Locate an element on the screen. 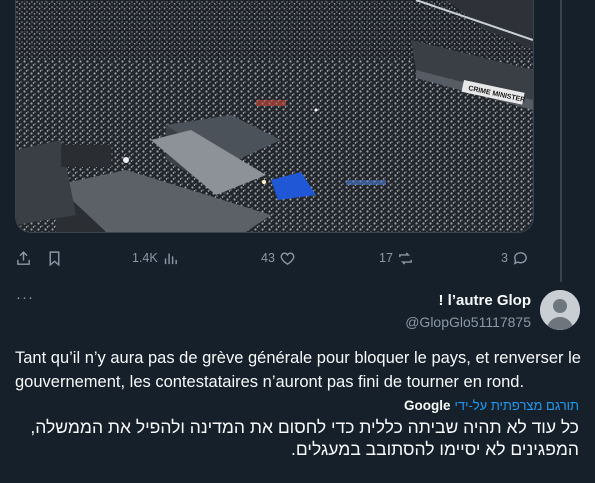  translation-brand: Google is located at coordinates (427, 405).